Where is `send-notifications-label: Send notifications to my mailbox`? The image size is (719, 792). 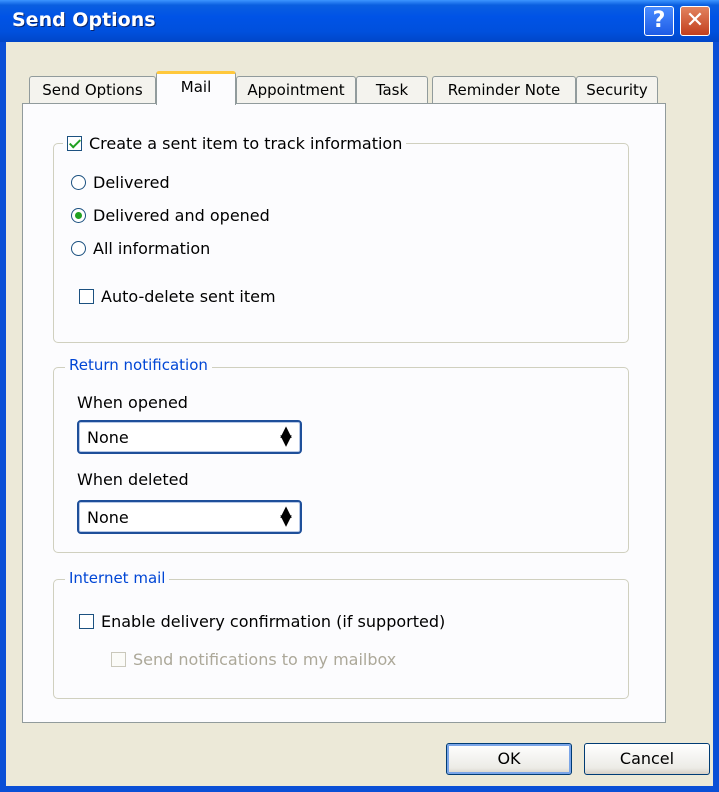
send-notifications-label: Send notifications to my mailbox is located at coordinates (265, 659).